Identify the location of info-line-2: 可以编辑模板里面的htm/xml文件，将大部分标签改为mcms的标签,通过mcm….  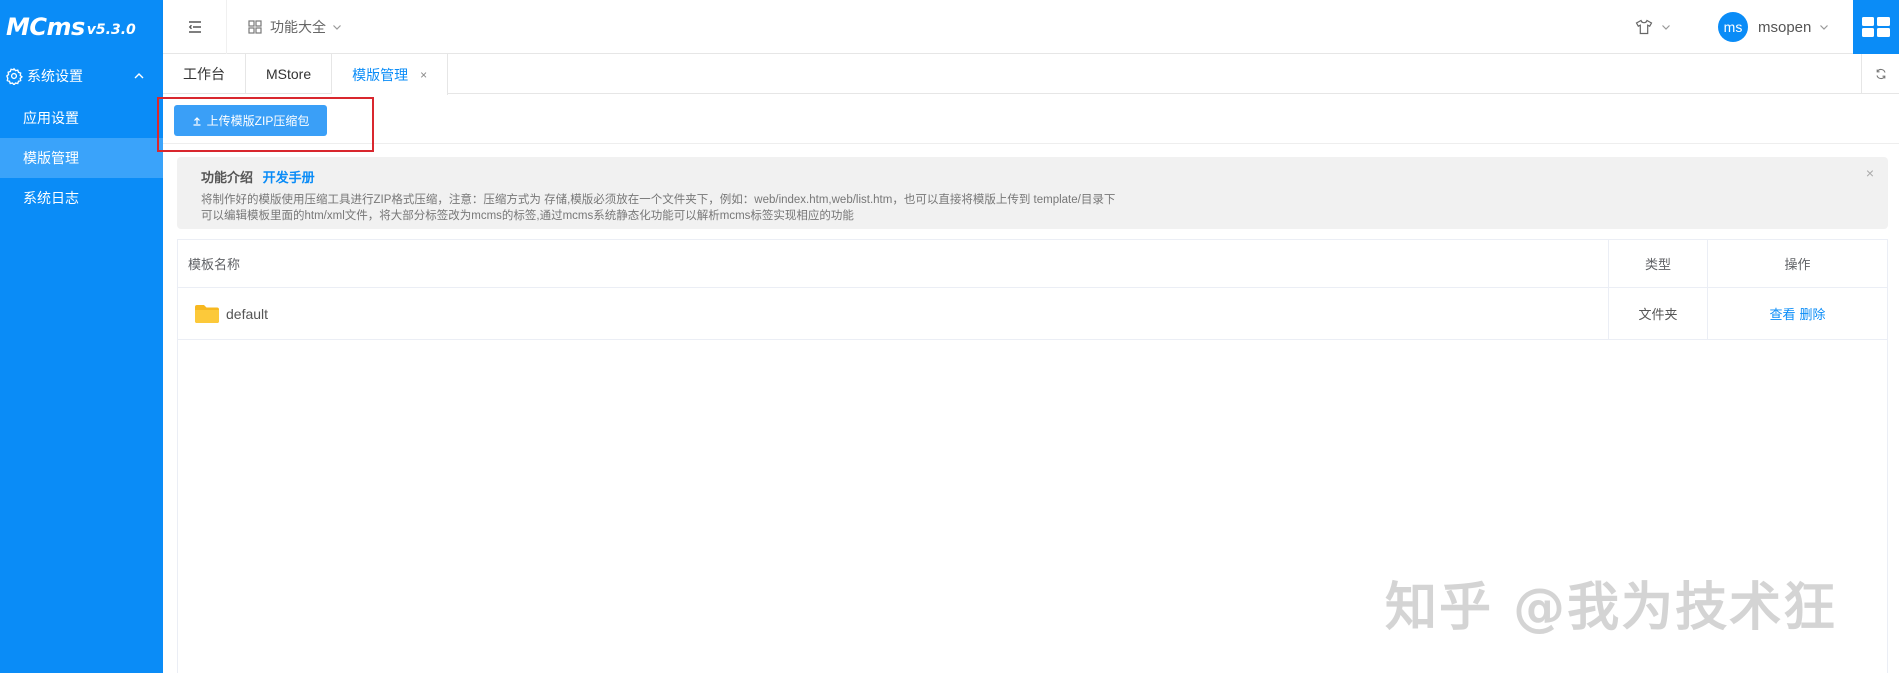
(527, 216).